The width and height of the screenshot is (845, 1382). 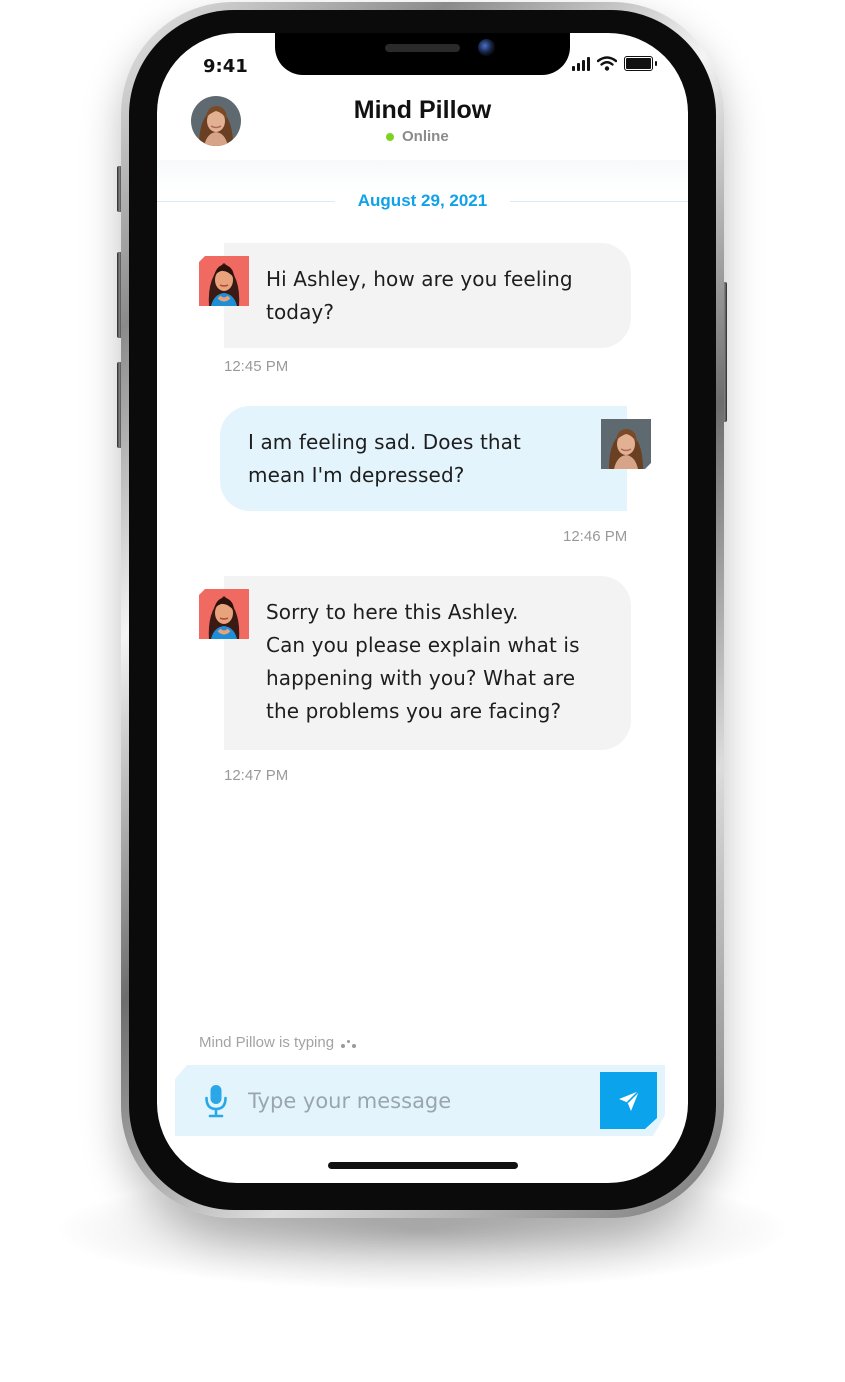 What do you see at coordinates (422, 200) in the screenshot?
I see `date-divider: August 29, 2021` at bounding box center [422, 200].